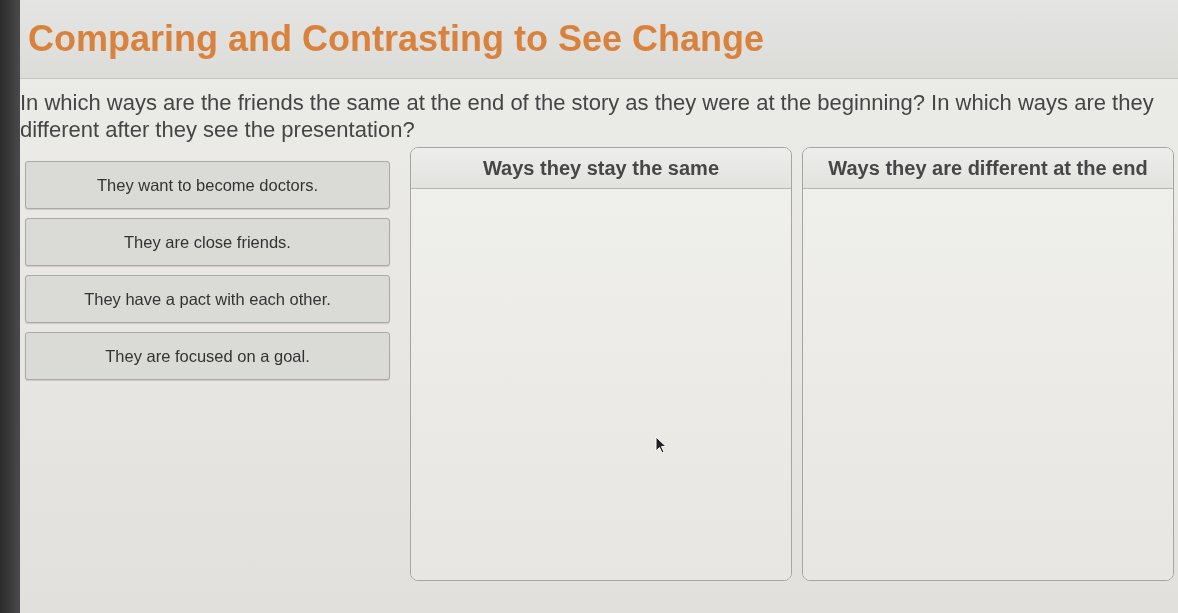 This screenshot has width=1178, height=613. Describe the element at coordinates (661, 445) in the screenshot. I see `mouse-pointer-icon` at that location.